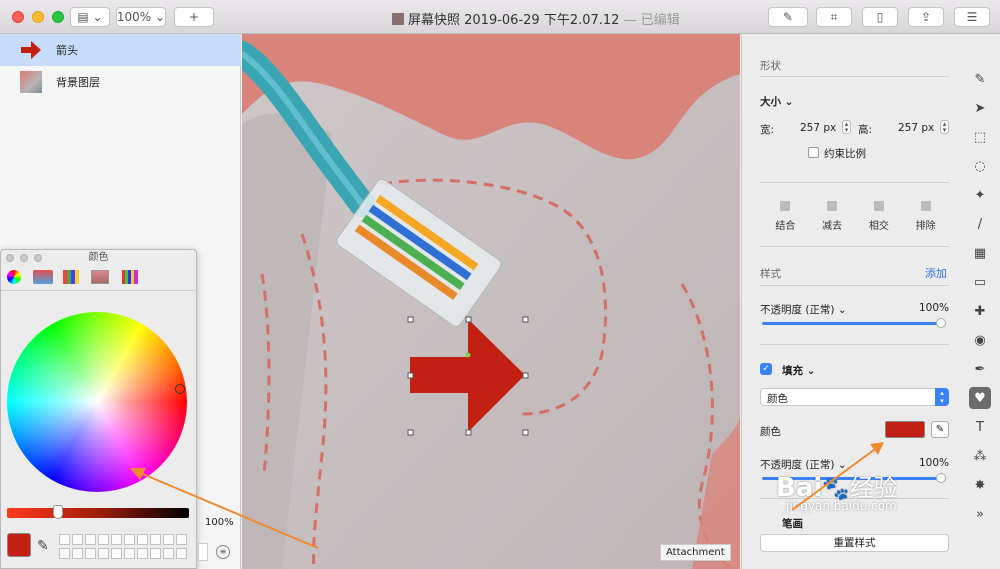  What do you see at coordinates (980, 427) in the screenshot?
I see `text-icon: T` at bounding box center [980, 427].